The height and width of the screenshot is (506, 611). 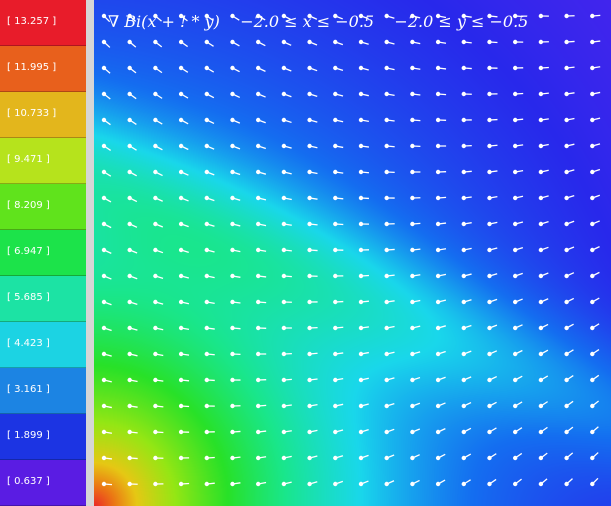 I want to click on colorbar-label: [ 13.257 ], so click(x=32, y=21).